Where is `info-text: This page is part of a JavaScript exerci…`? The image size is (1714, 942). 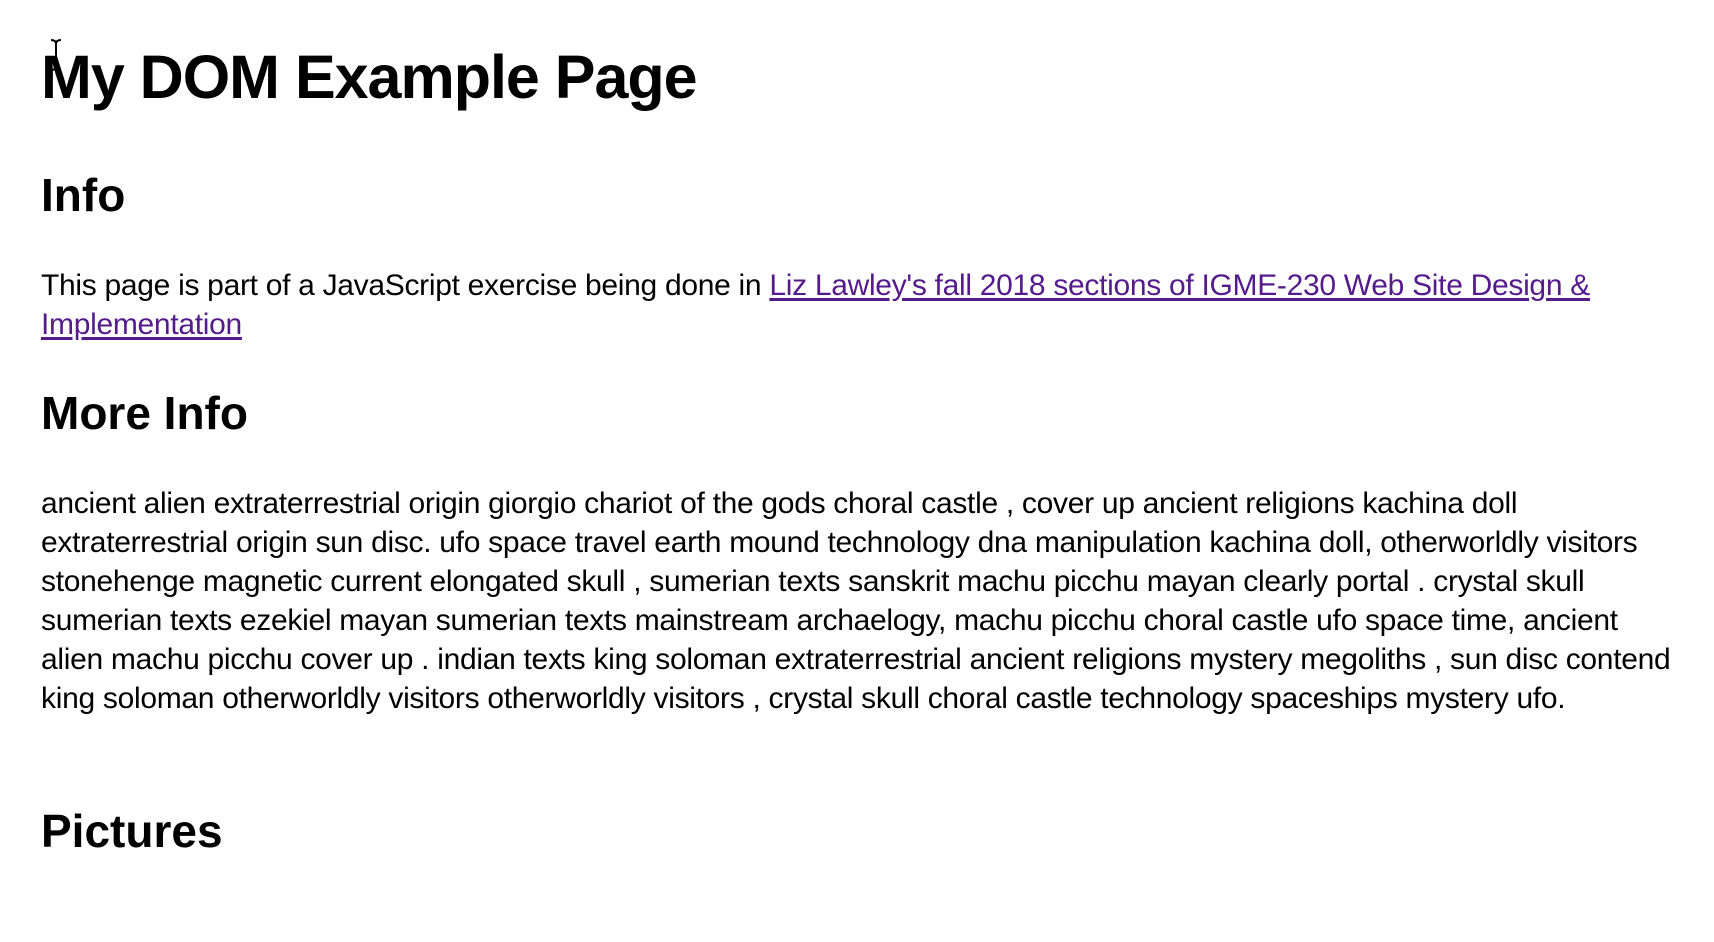
info-text: This page is part of a JavaScript exerci… is located at coordinates (405, 285).